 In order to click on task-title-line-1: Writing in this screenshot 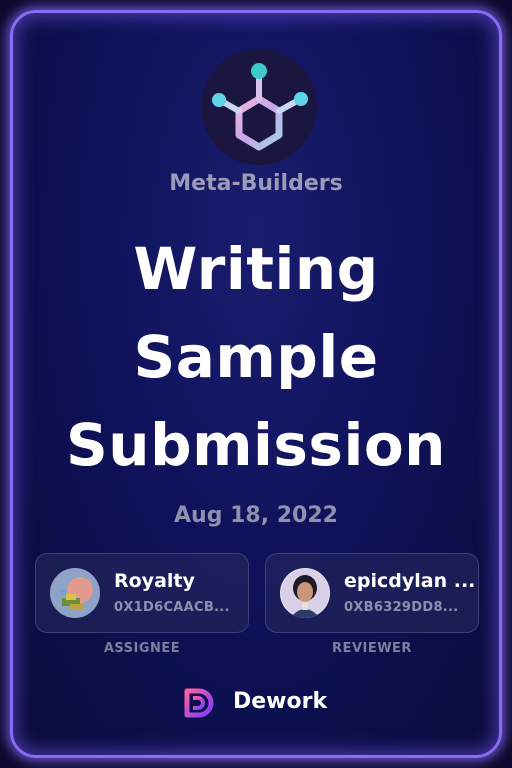, I will do `click(256, 269)`.